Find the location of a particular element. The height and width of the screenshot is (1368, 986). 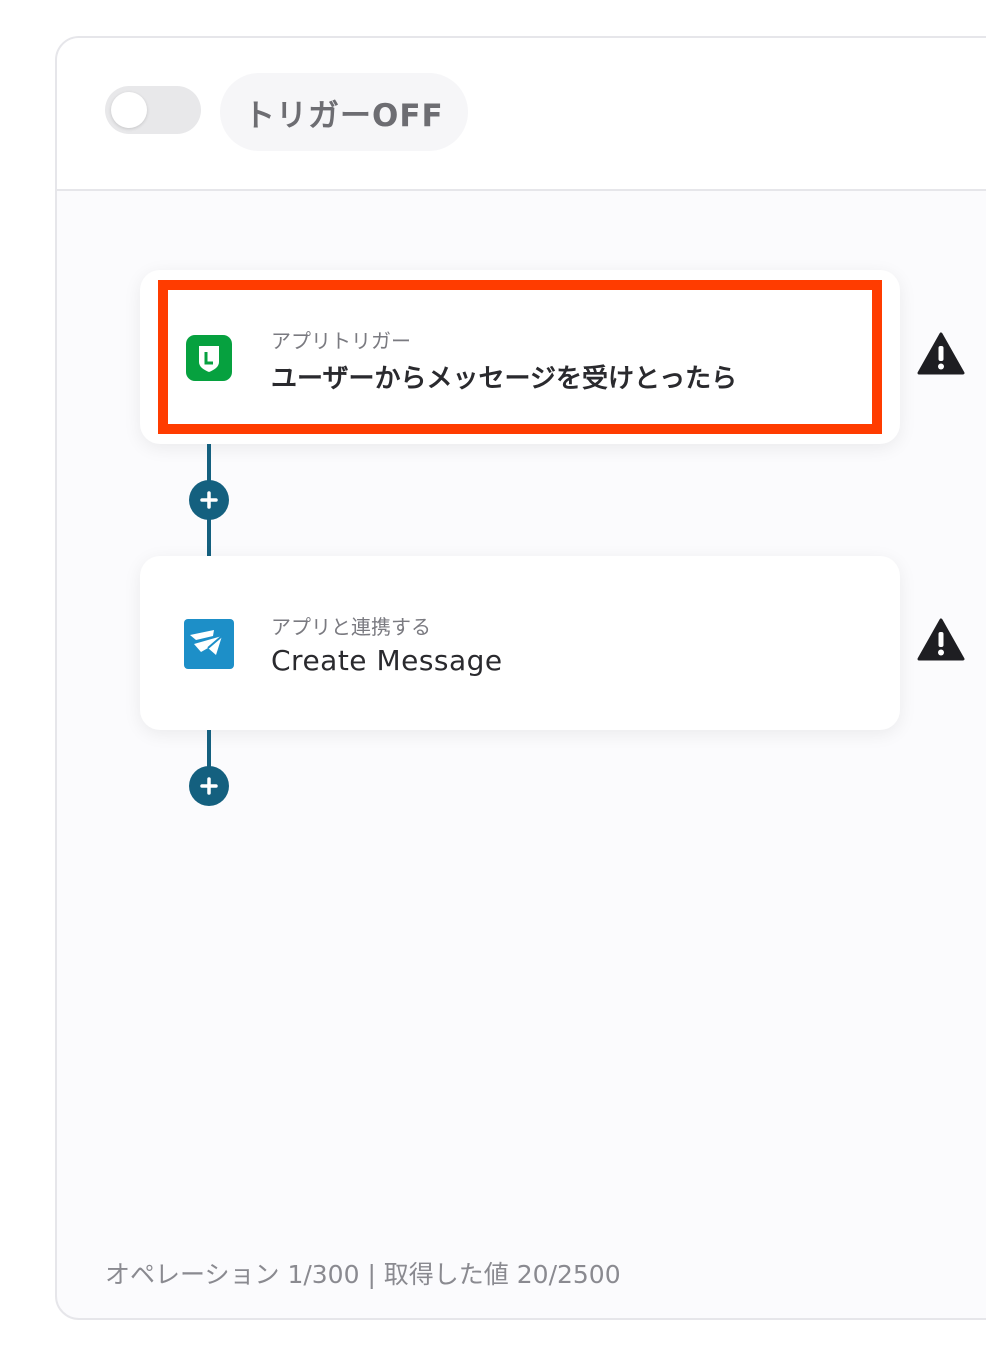

usage-summary: オペレーション 1/300 | 取得した値 20/2500 is located at coordinates (363, 1274).